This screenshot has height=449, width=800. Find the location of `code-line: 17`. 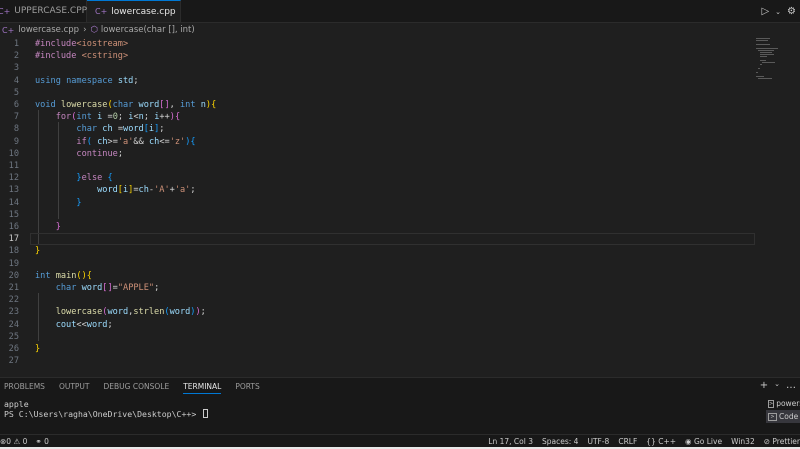

code-line: 17 is located at coordinates (380, 239).